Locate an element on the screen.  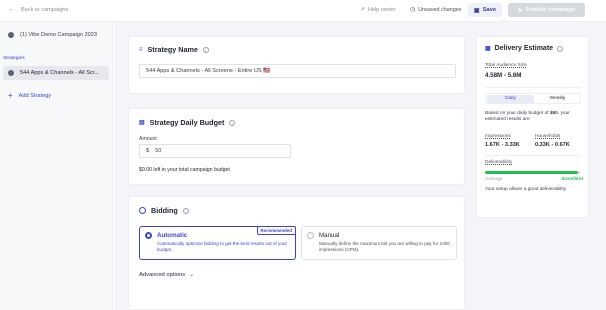
deliverability-label: Deliverability is located at coordinates (499, 162).